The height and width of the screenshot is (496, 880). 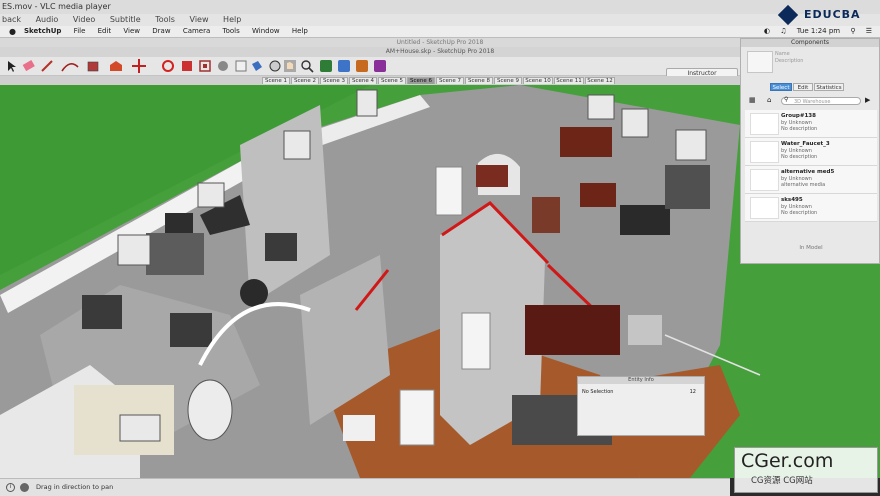 What do you see at coordinates (492, 176) in the screenshot?
I see `red-sofa` at bounding box center [492, 176].